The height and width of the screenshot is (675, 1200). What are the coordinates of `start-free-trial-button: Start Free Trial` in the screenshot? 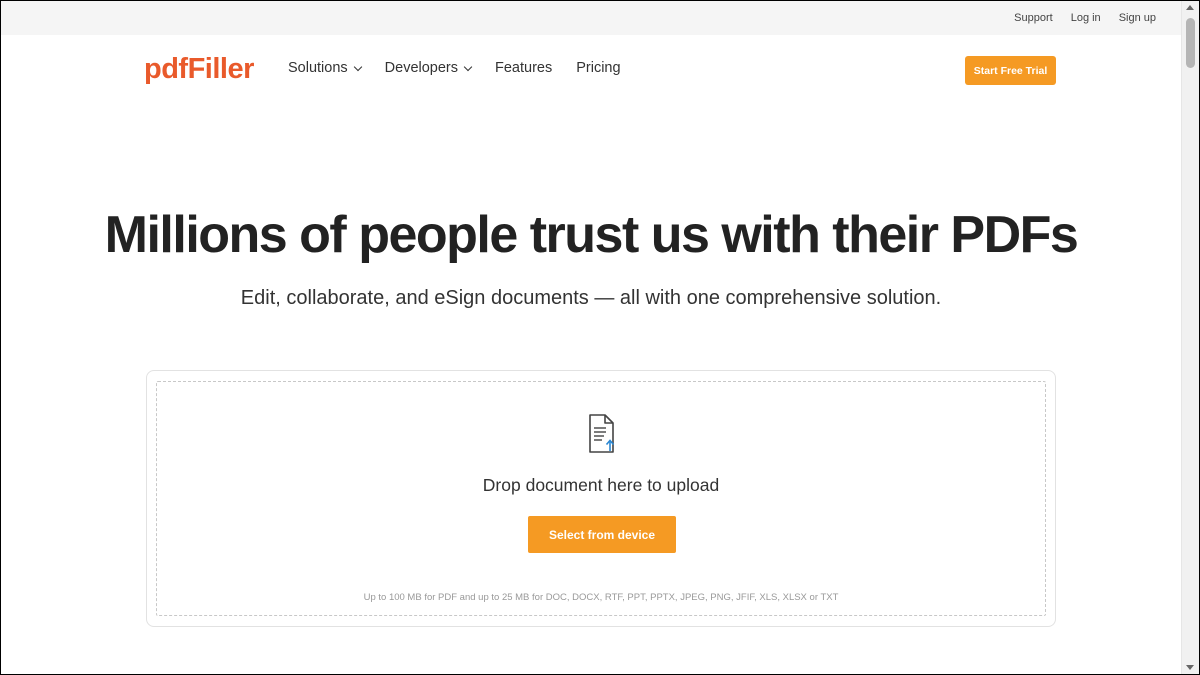 It's located at (1010, 70).